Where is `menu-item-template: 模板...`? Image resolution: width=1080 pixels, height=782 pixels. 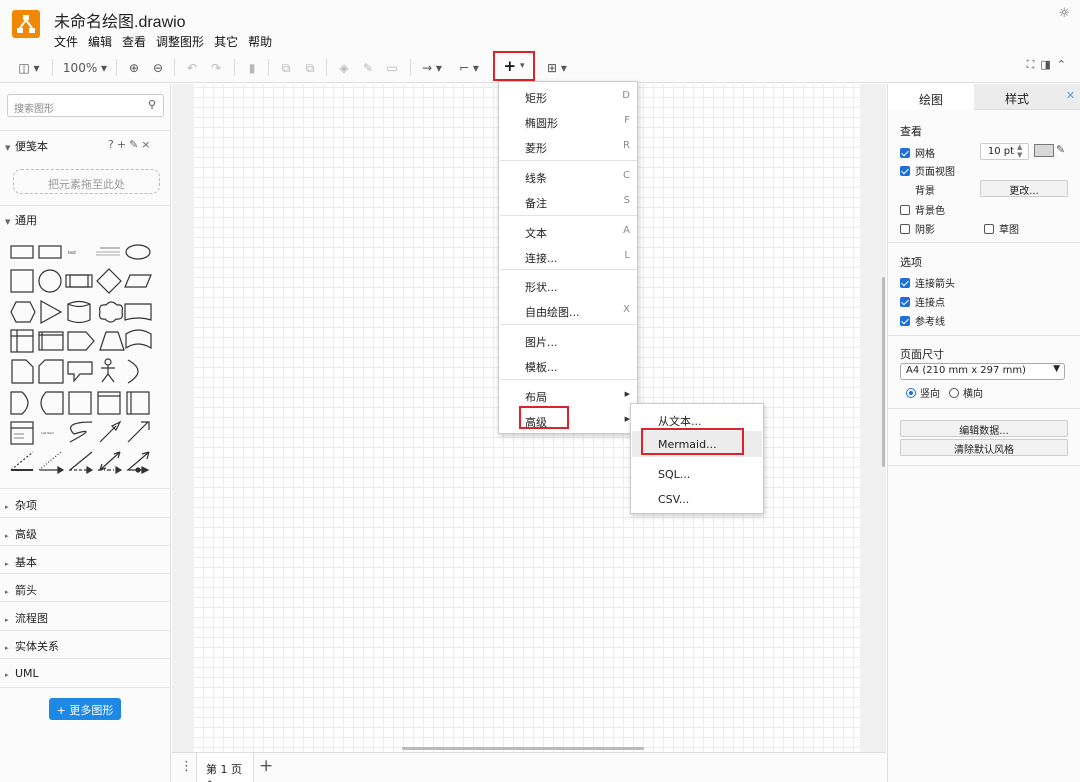 menu-item-template: 模板... is located at coordinates (568, 365).